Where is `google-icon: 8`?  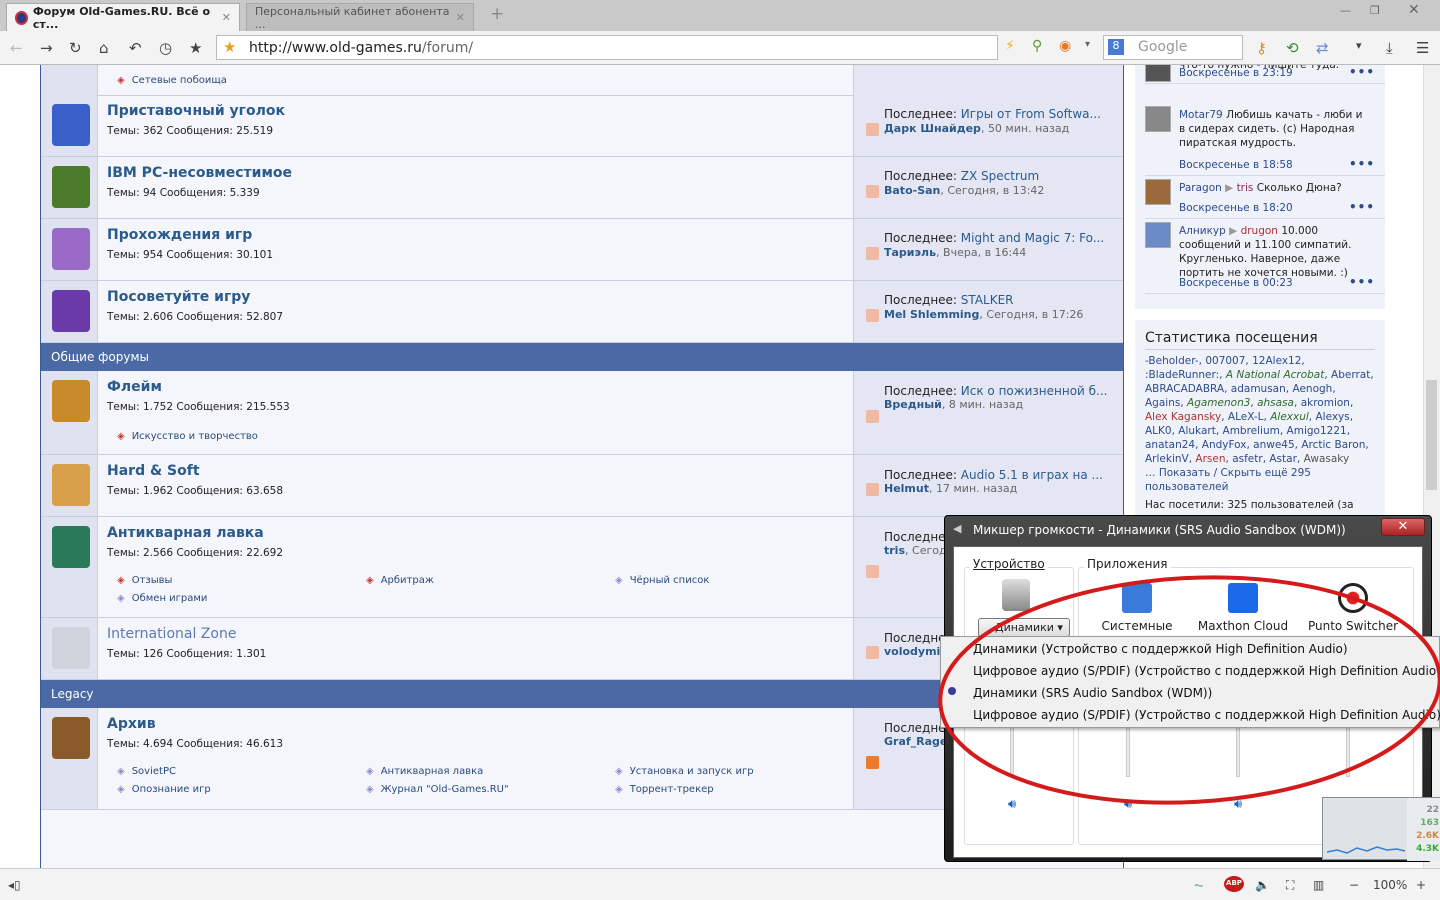 google-icon: 8 is located at coordinates (1116, 47).